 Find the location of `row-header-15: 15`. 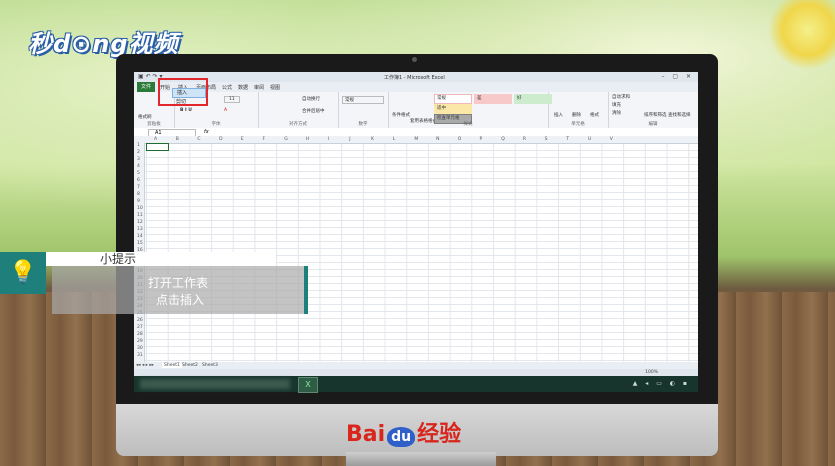

row-header-15: 15 is located at coordinates (140, 243).